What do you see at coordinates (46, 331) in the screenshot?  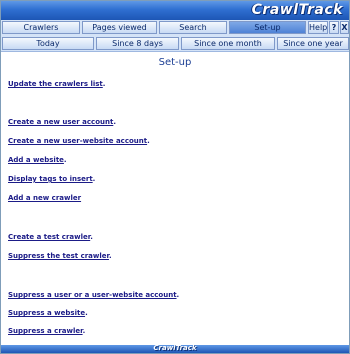 I see `suppress-crawler-link: Suppress a crawler.` at bounding box center [46, 331].